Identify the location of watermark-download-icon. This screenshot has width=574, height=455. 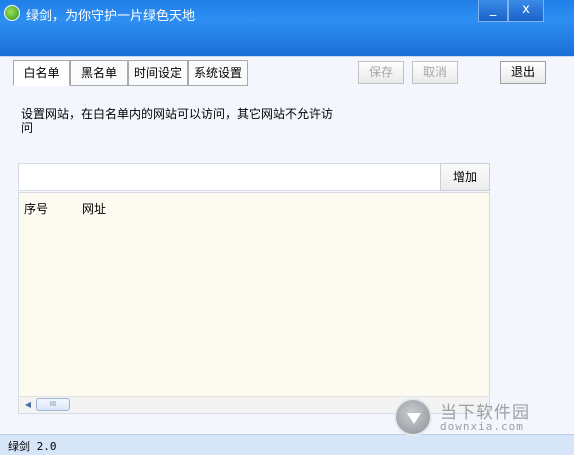
(413, 417).